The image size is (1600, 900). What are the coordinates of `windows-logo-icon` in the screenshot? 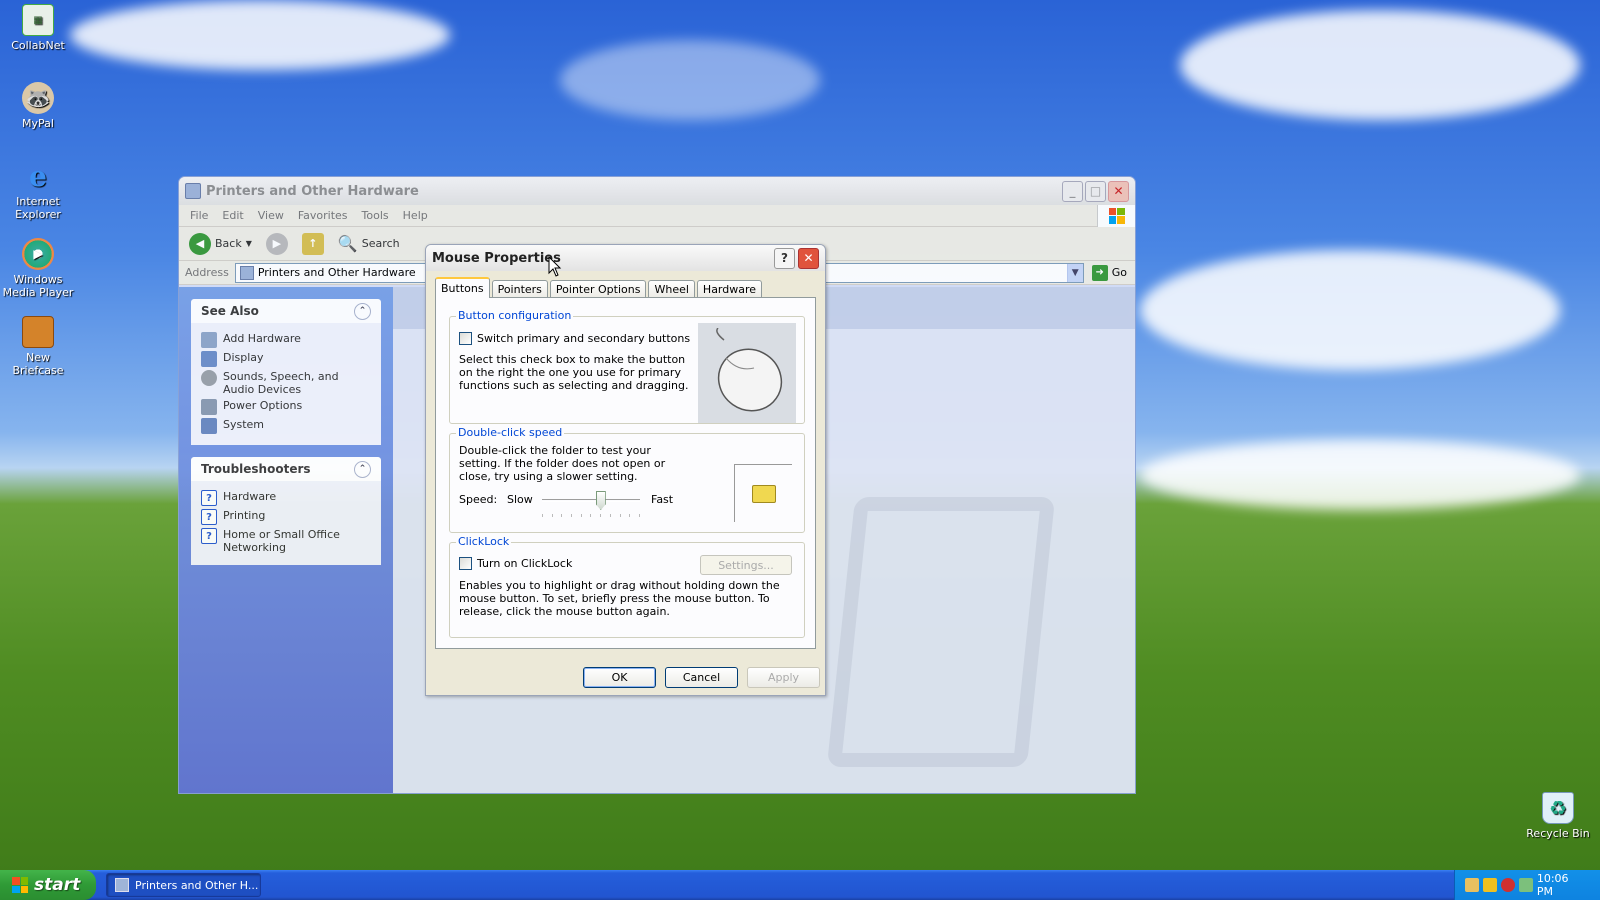 It's located at (20, 885).